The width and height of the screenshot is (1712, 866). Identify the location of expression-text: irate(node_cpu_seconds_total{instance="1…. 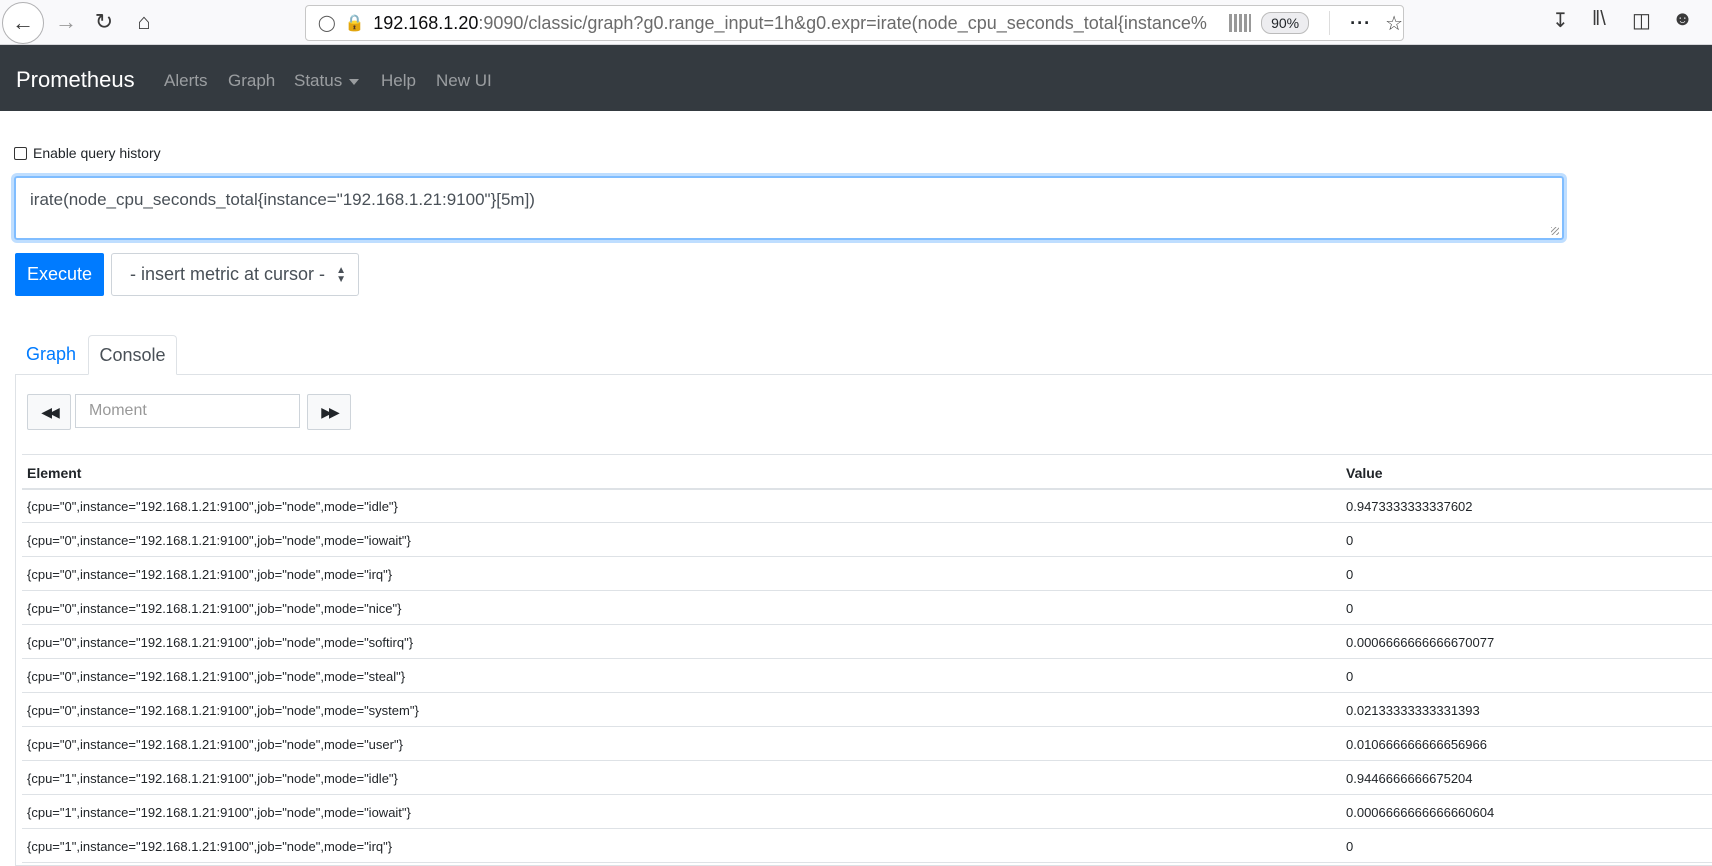
(282, 199).